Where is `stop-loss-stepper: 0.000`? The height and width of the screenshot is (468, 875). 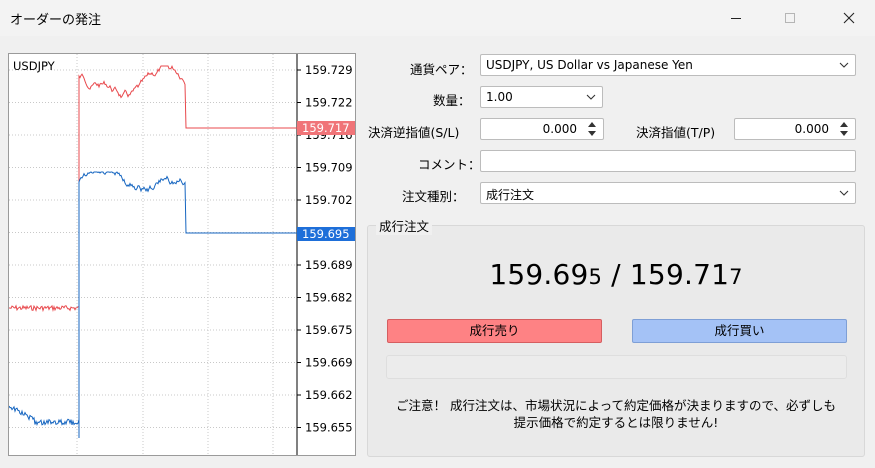
stop-loss-stepper: 0.000 is located at coordinates (542, 129).